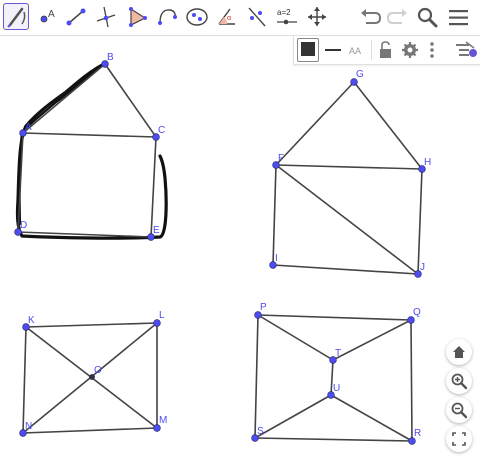  What do you see at coordinates (411, 380) in the screenshot?
I see `segment-qr` at bounding box center [411, 380].